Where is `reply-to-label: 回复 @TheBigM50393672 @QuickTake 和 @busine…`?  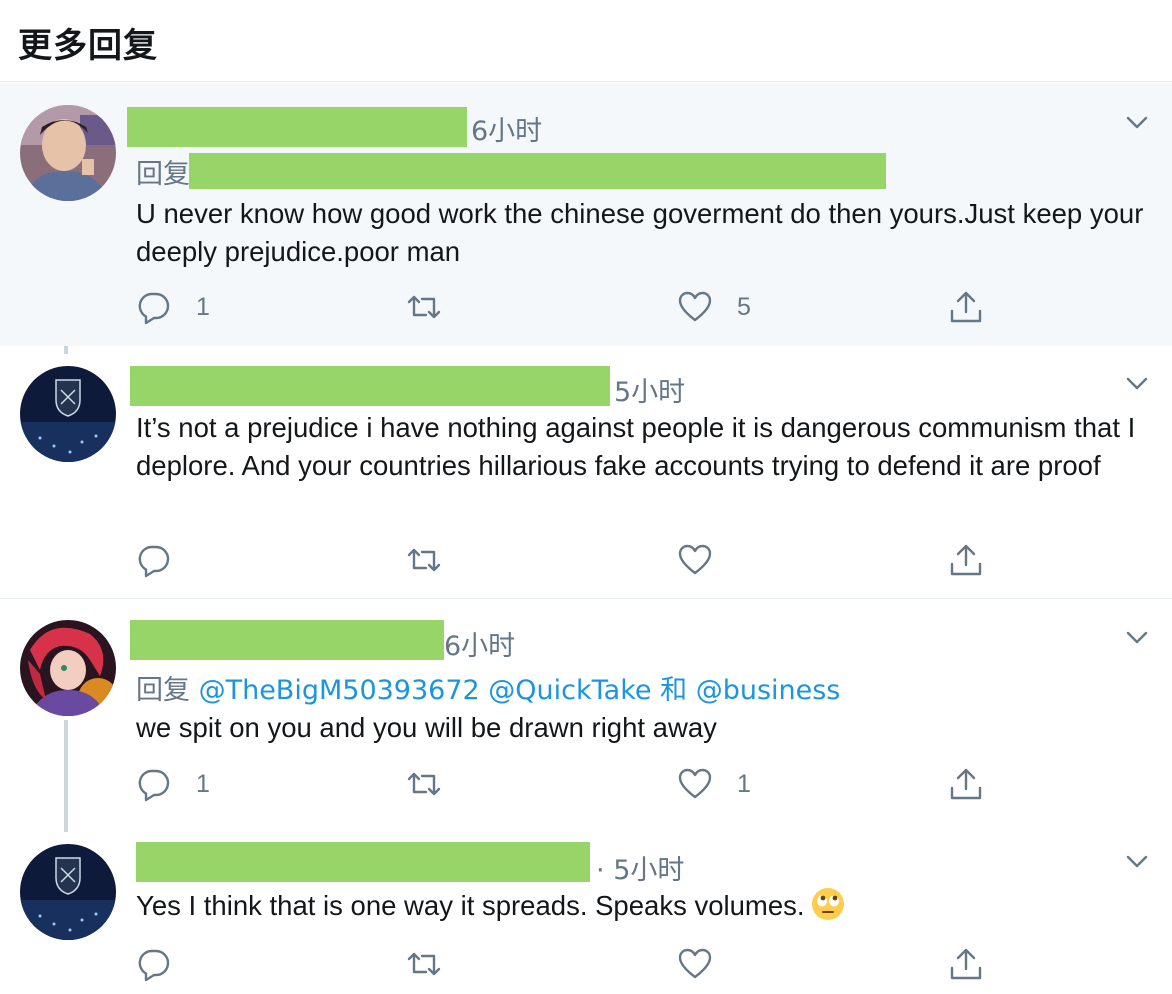
reply-to-label: 回复 @TheBigM50393672 @QuickTake 和 @busine… is located at coordinates (488, 687).